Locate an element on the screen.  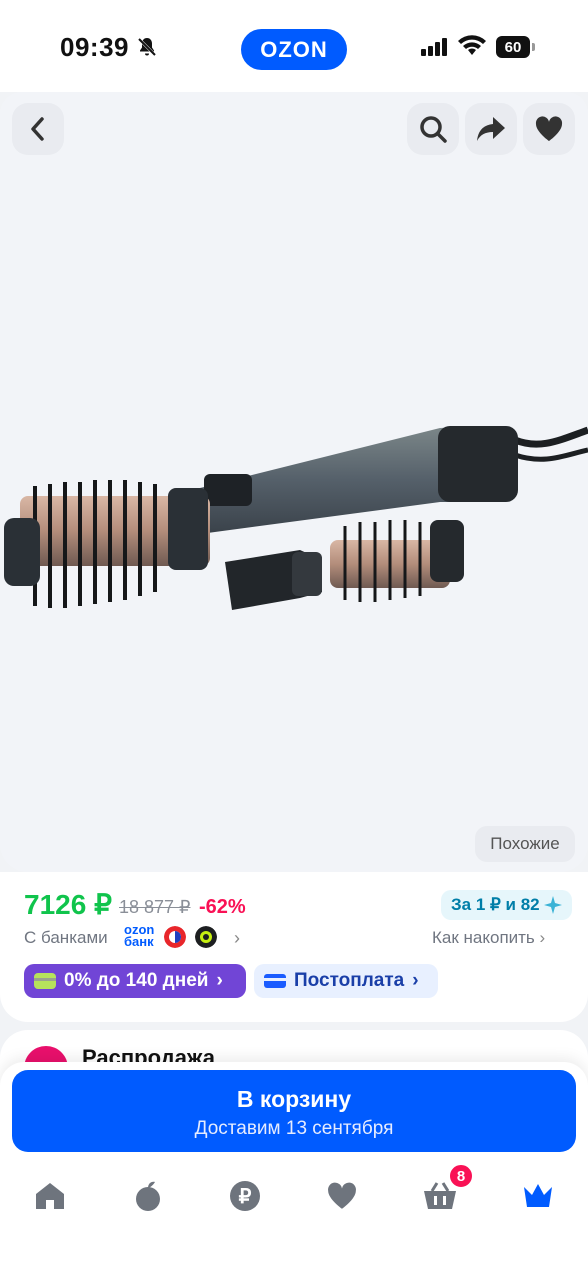
tab-profile is located at coordinates (538, 1196).